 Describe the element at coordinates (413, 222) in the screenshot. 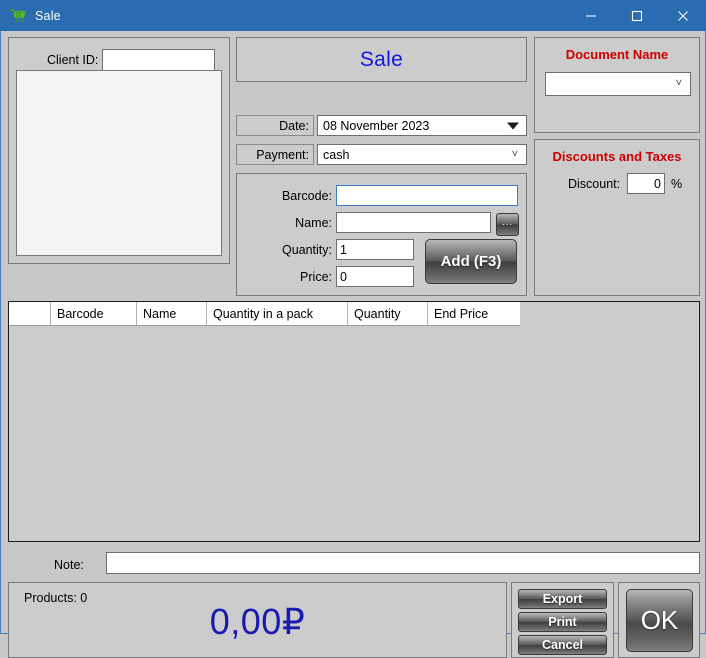

I see `name-input` at that location.